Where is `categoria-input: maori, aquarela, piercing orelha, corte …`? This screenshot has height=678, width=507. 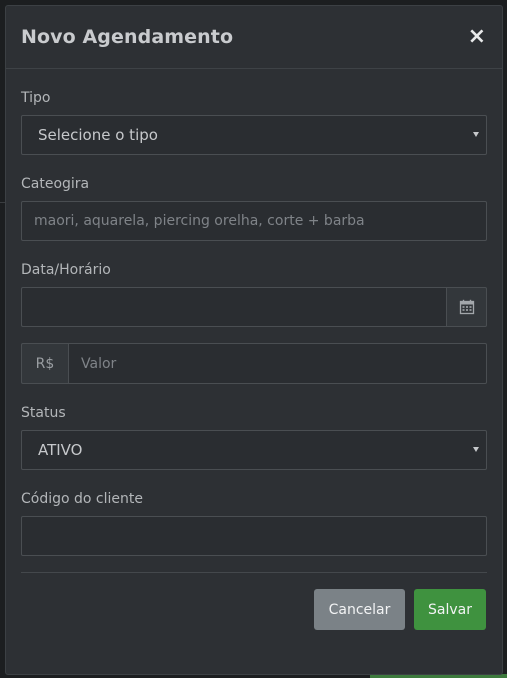
categoria-input: maori, aquarela, piercing orelha, corte … is located at coordinates (254, 221).